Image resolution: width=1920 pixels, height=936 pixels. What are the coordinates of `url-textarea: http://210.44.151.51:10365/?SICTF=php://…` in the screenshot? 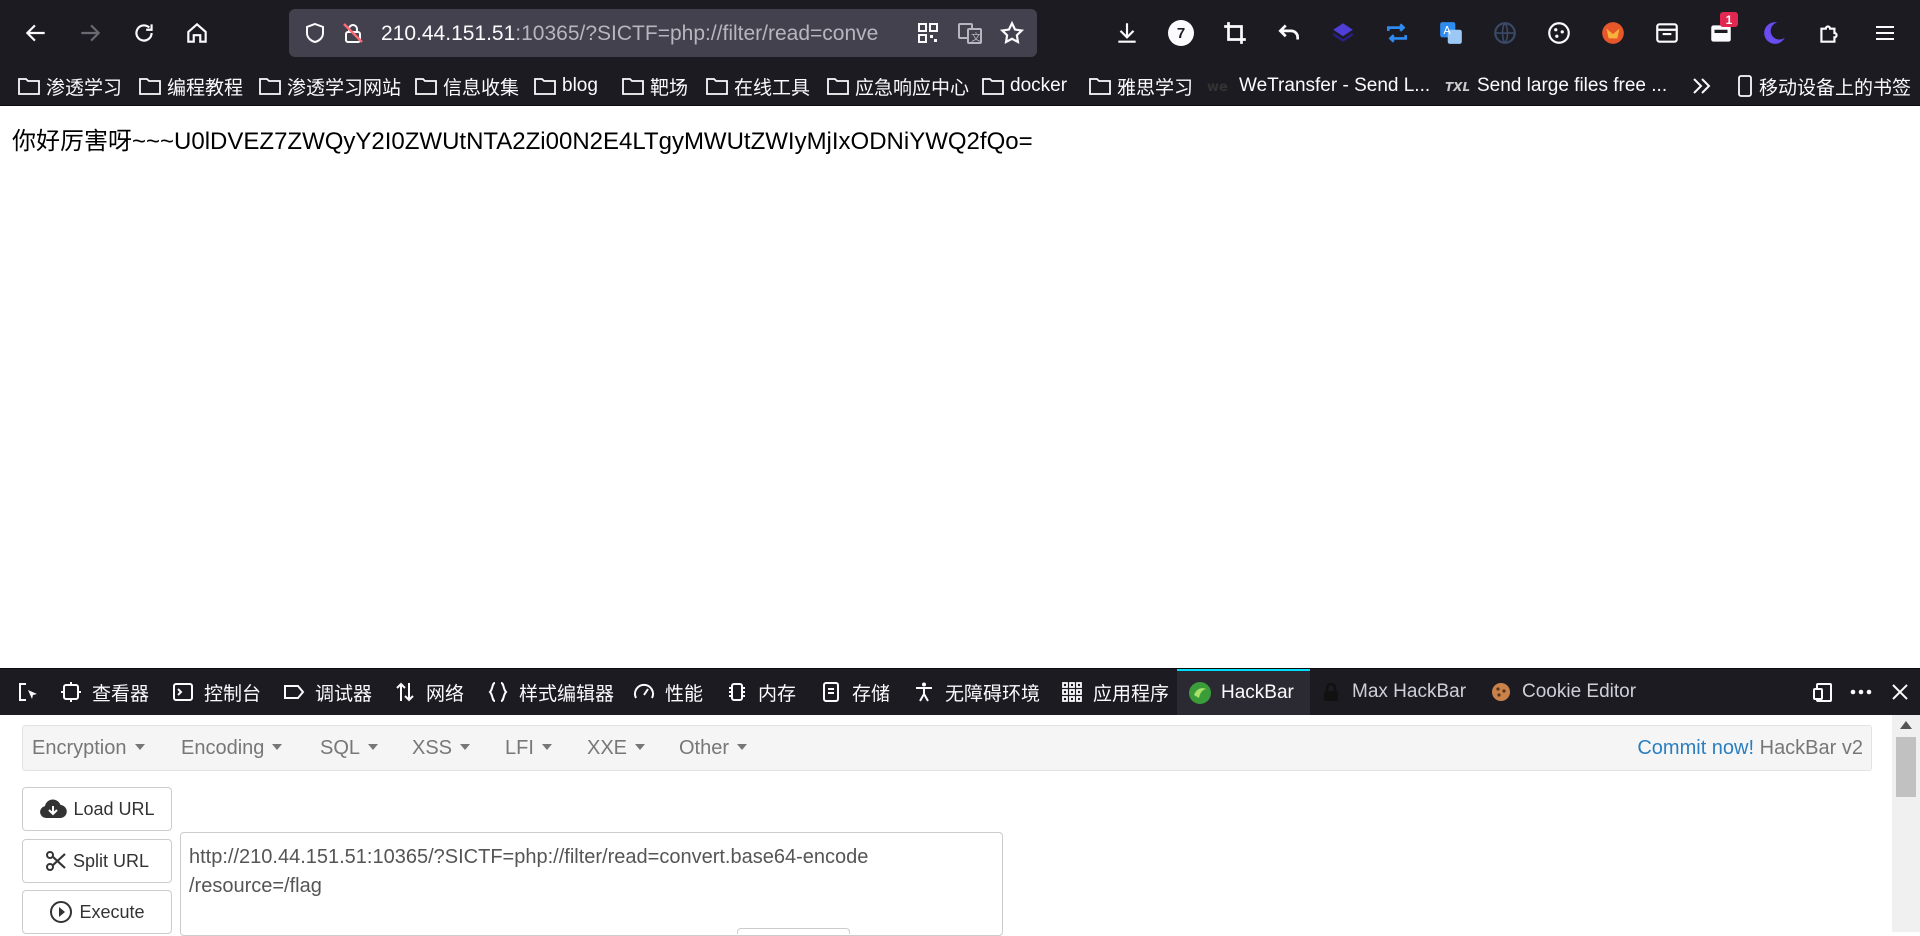 It's located at (591, 884).